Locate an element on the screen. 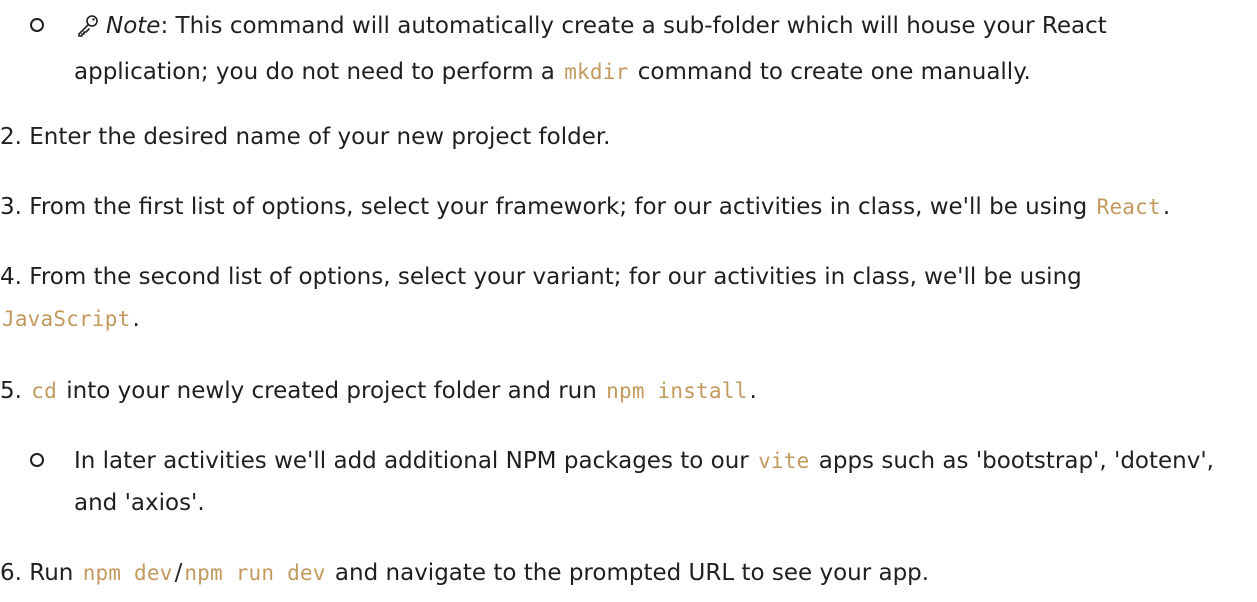 This screenshot has width=1257, height=602. inline-code-vite: vite is located at coordinates (784, 461).